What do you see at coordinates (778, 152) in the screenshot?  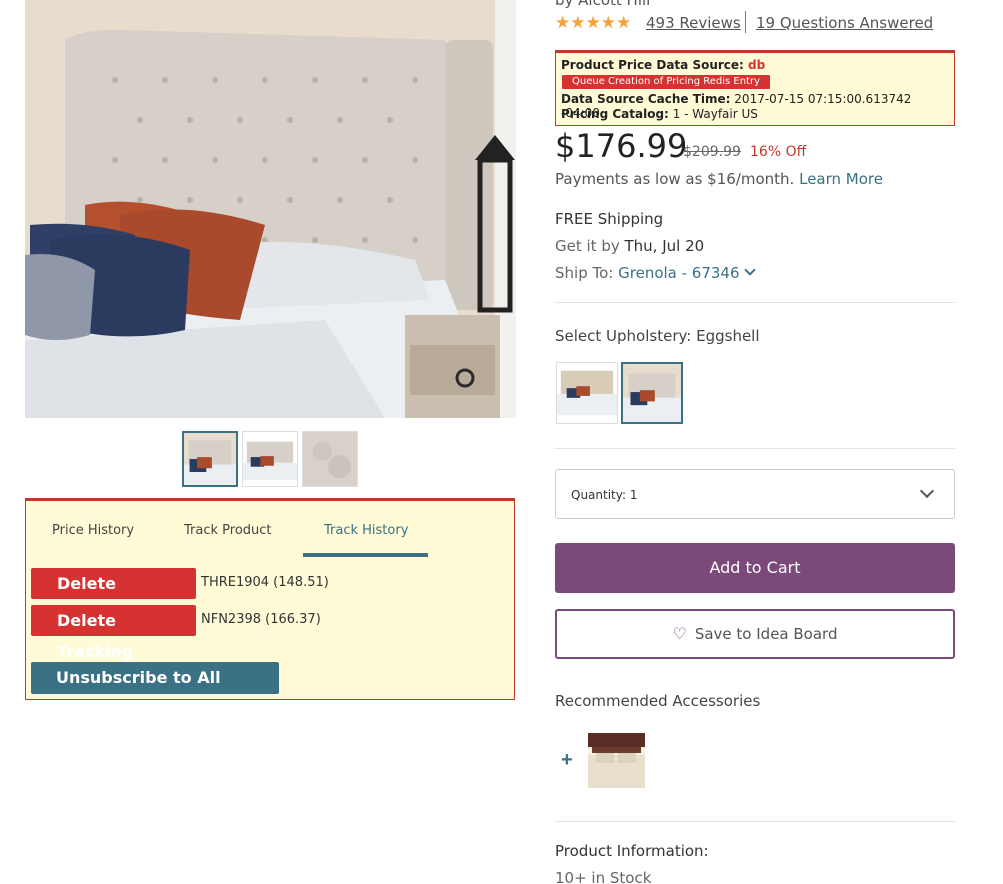 I see `discount-badge: 16% Off` at bounding box center [778, 152].